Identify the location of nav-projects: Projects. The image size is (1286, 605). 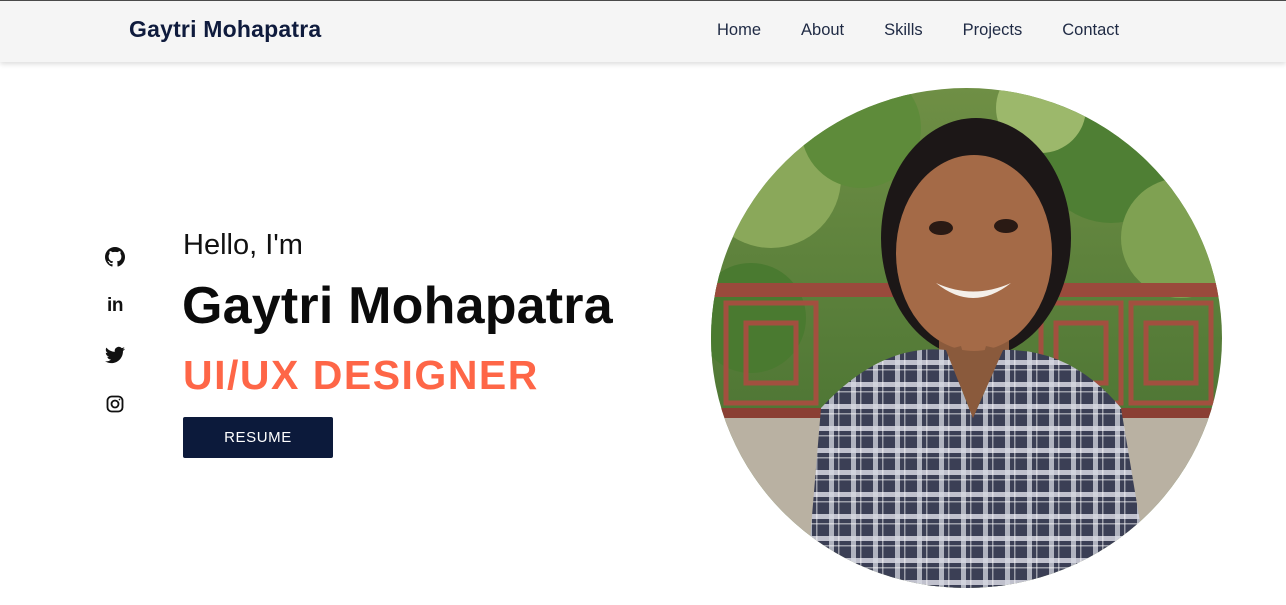
(993, 30).